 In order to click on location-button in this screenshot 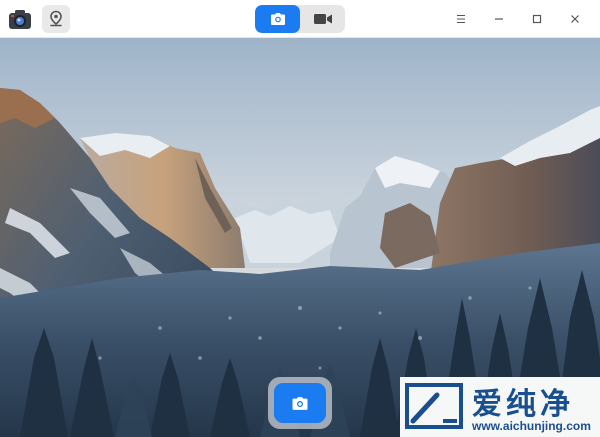, I will do `click(56, 19)`.